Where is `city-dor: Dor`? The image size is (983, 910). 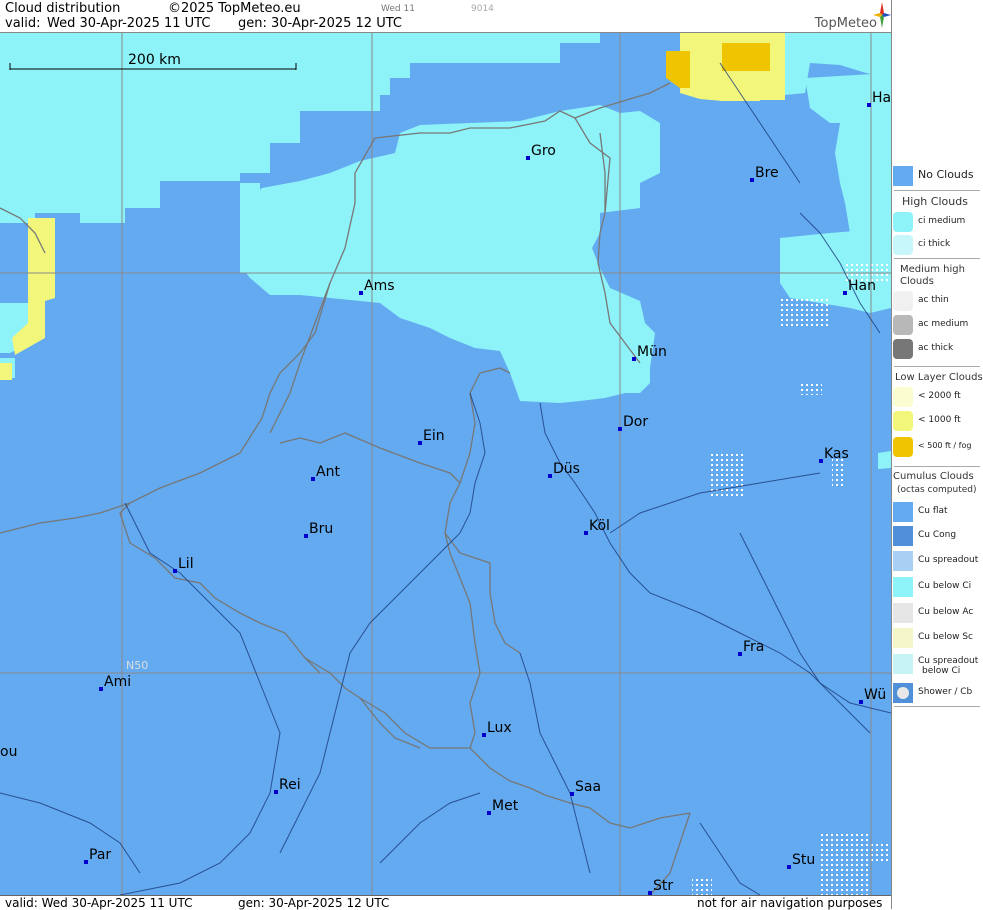 city-dor: Dor is located at coordinates (633, 422).